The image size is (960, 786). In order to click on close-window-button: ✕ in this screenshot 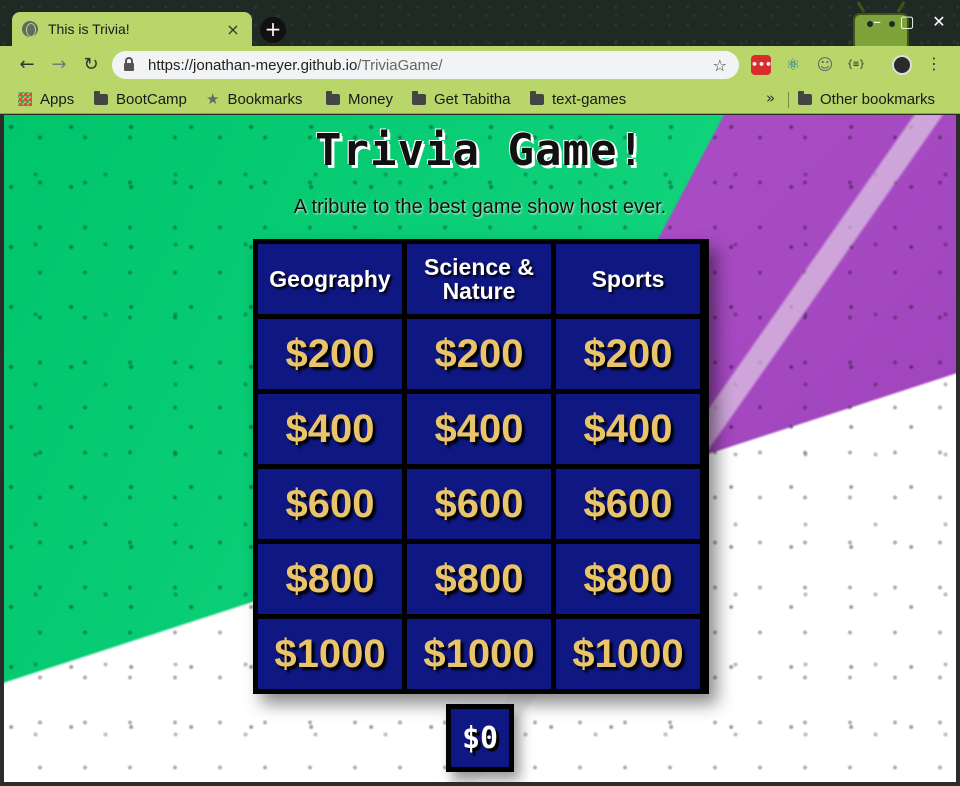, I will do `click(939, 21)`.